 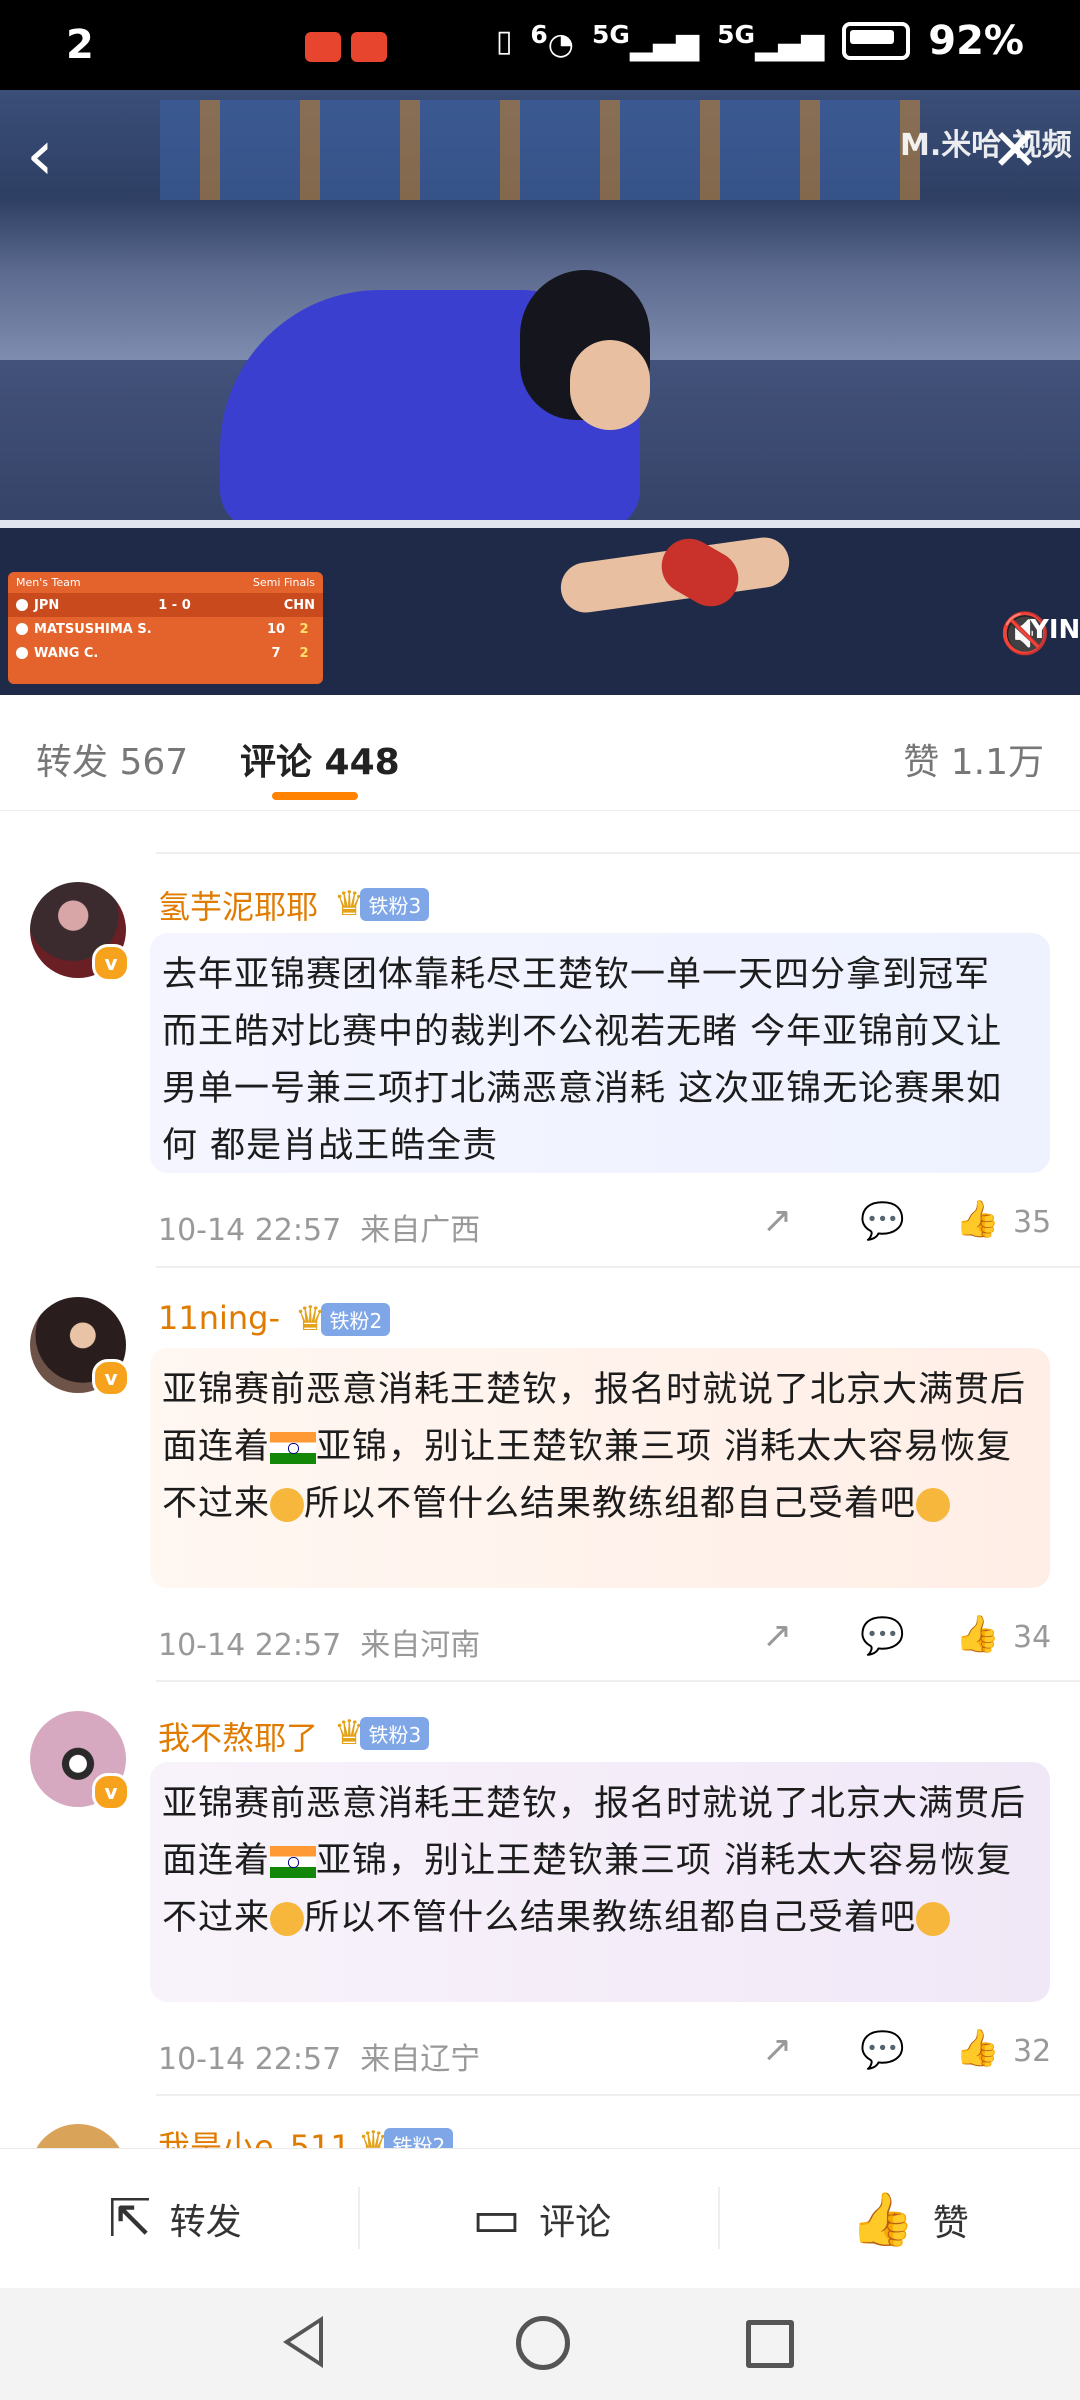 What do you see at coordinates (304, 653) in the screenshot?
I see `scoreboard-player-games: 2` at bounding box center [304, 653].